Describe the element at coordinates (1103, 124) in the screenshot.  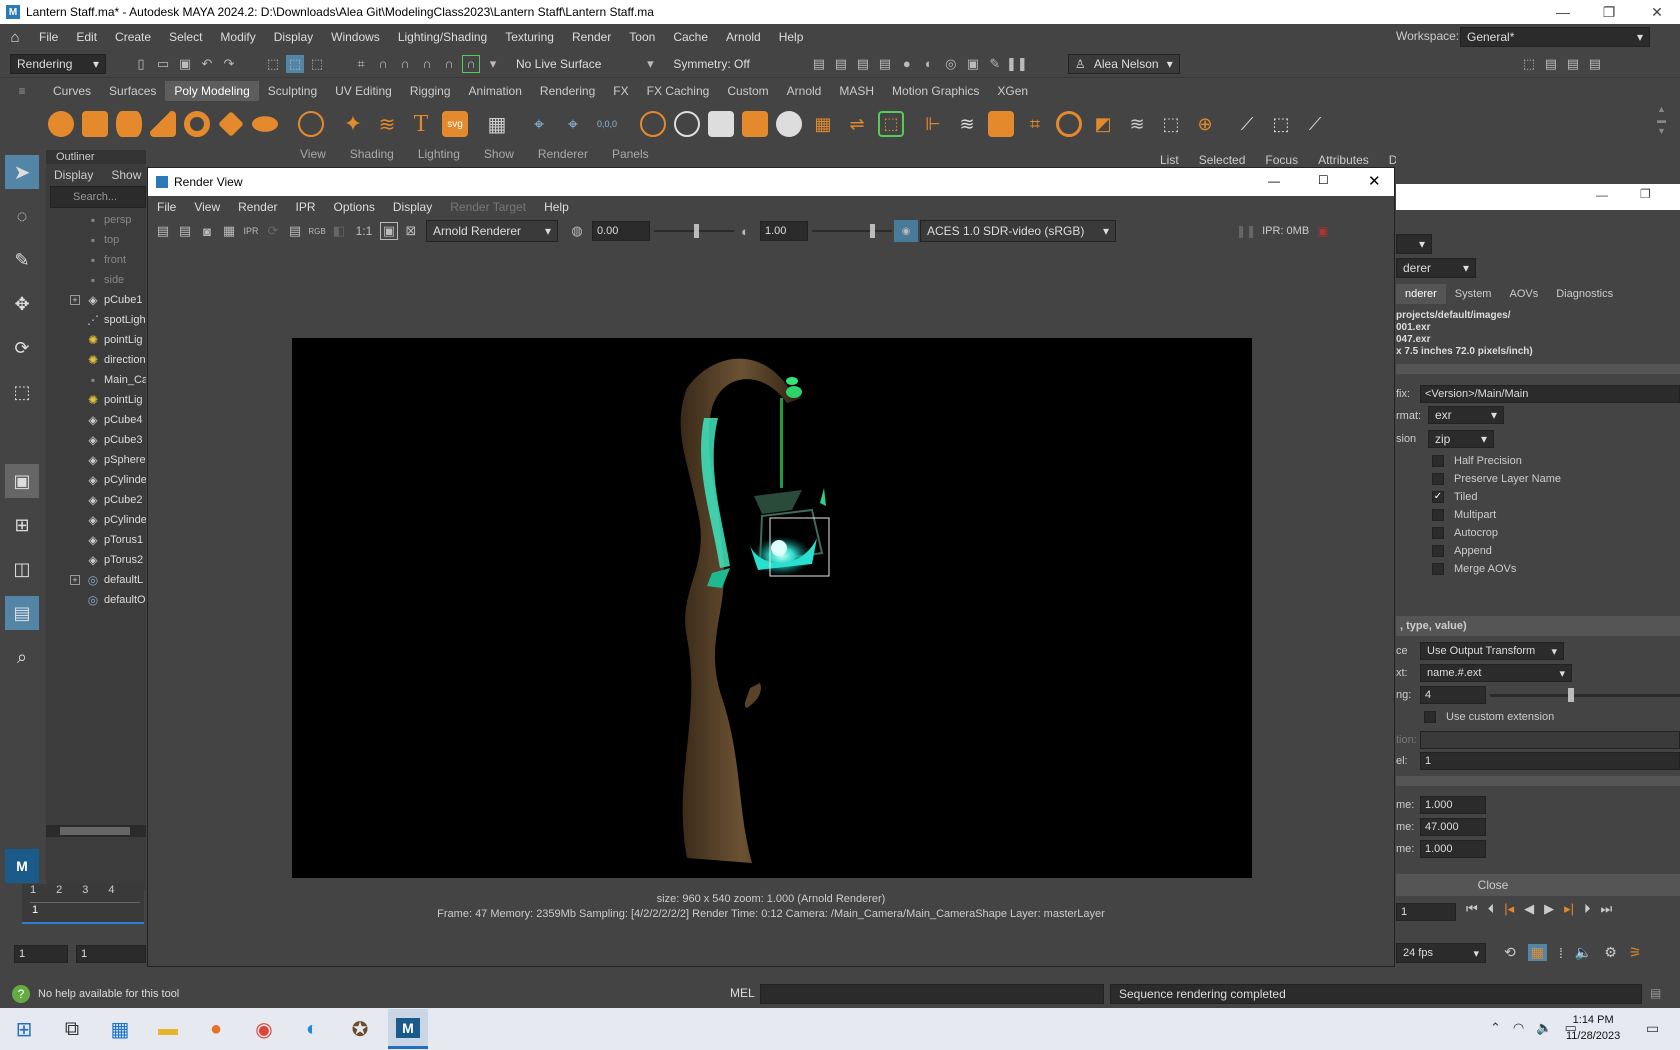
I see `collapse-icon: ◩` at that location.